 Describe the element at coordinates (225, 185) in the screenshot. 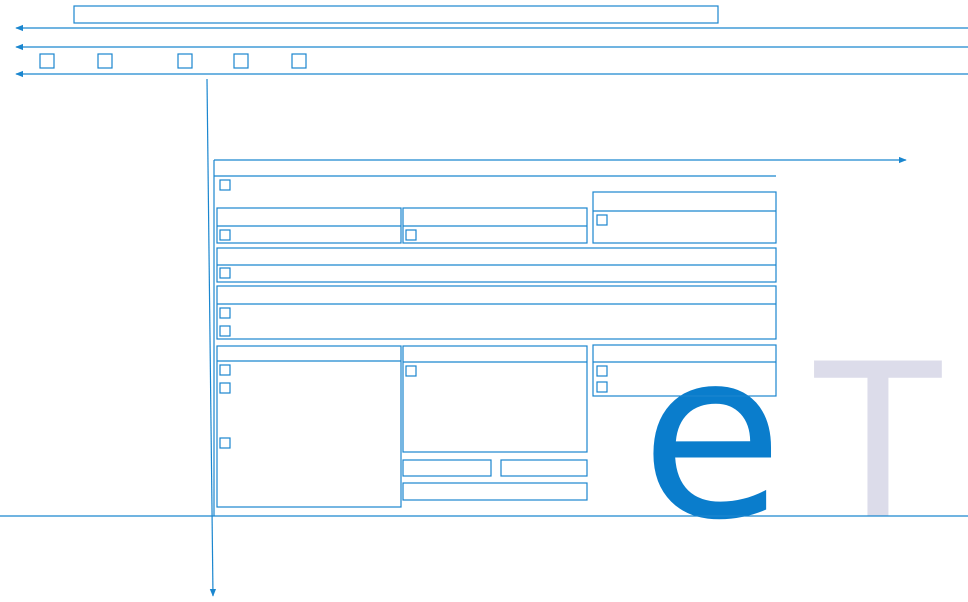

I see `title-checkbox` at that location.